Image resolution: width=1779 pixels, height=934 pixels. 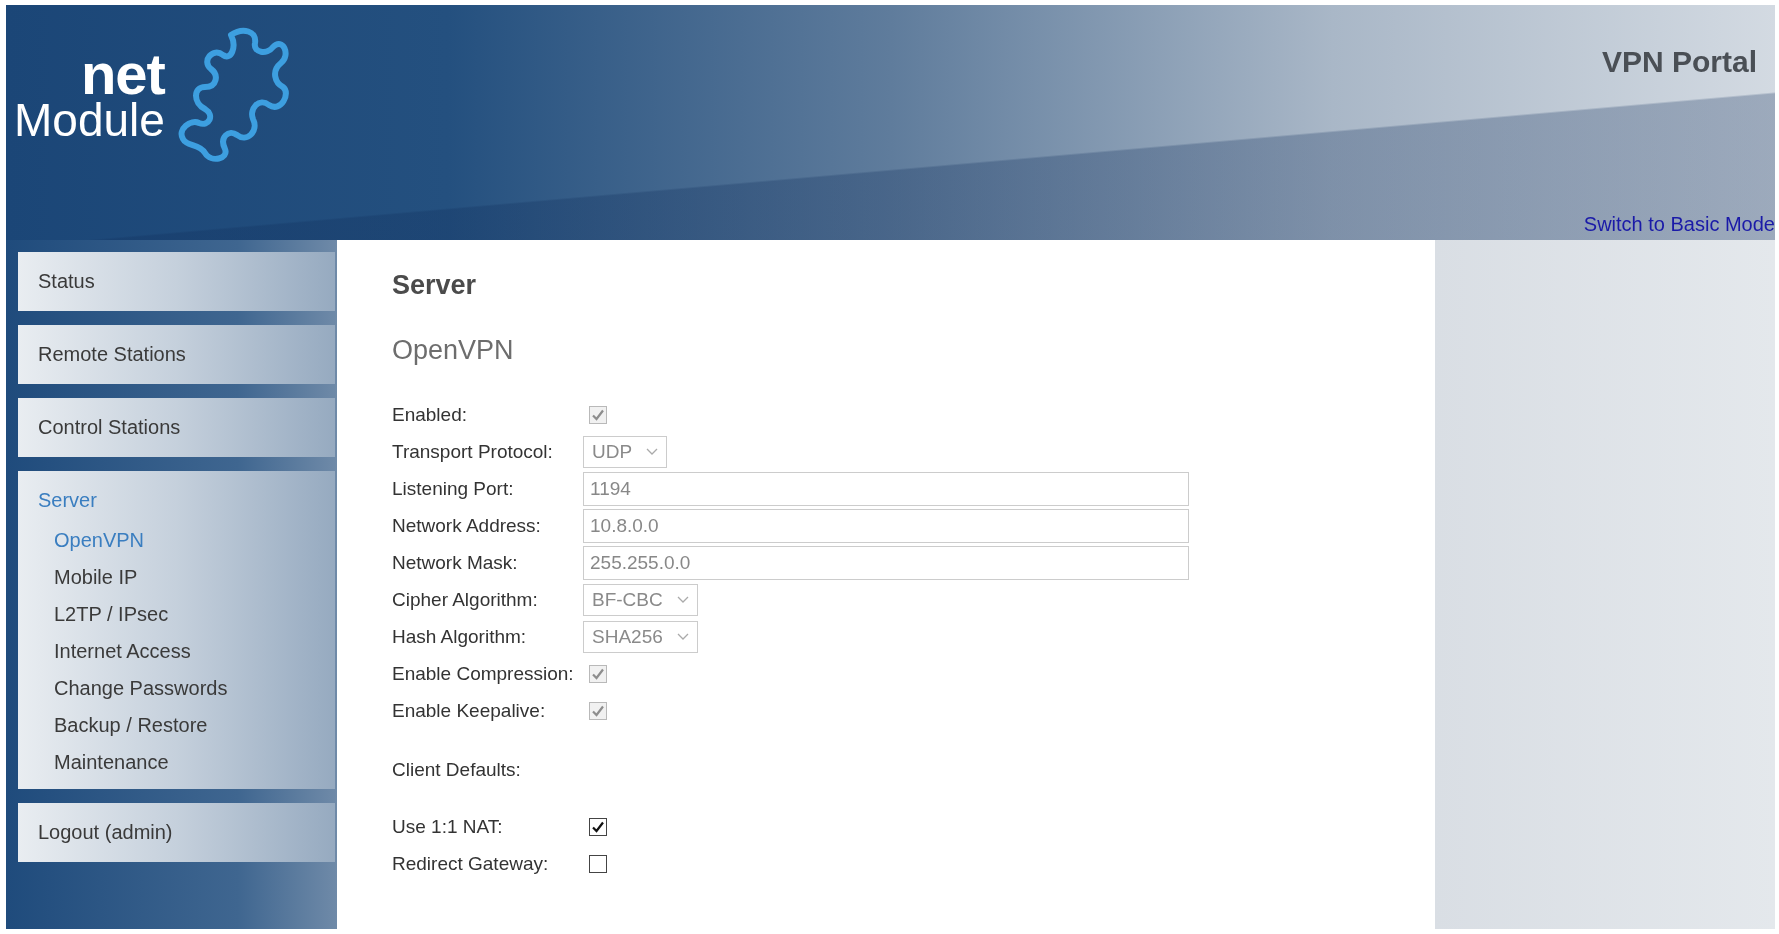 I want to click on logo-text: Module, so click(x=89, y=121).